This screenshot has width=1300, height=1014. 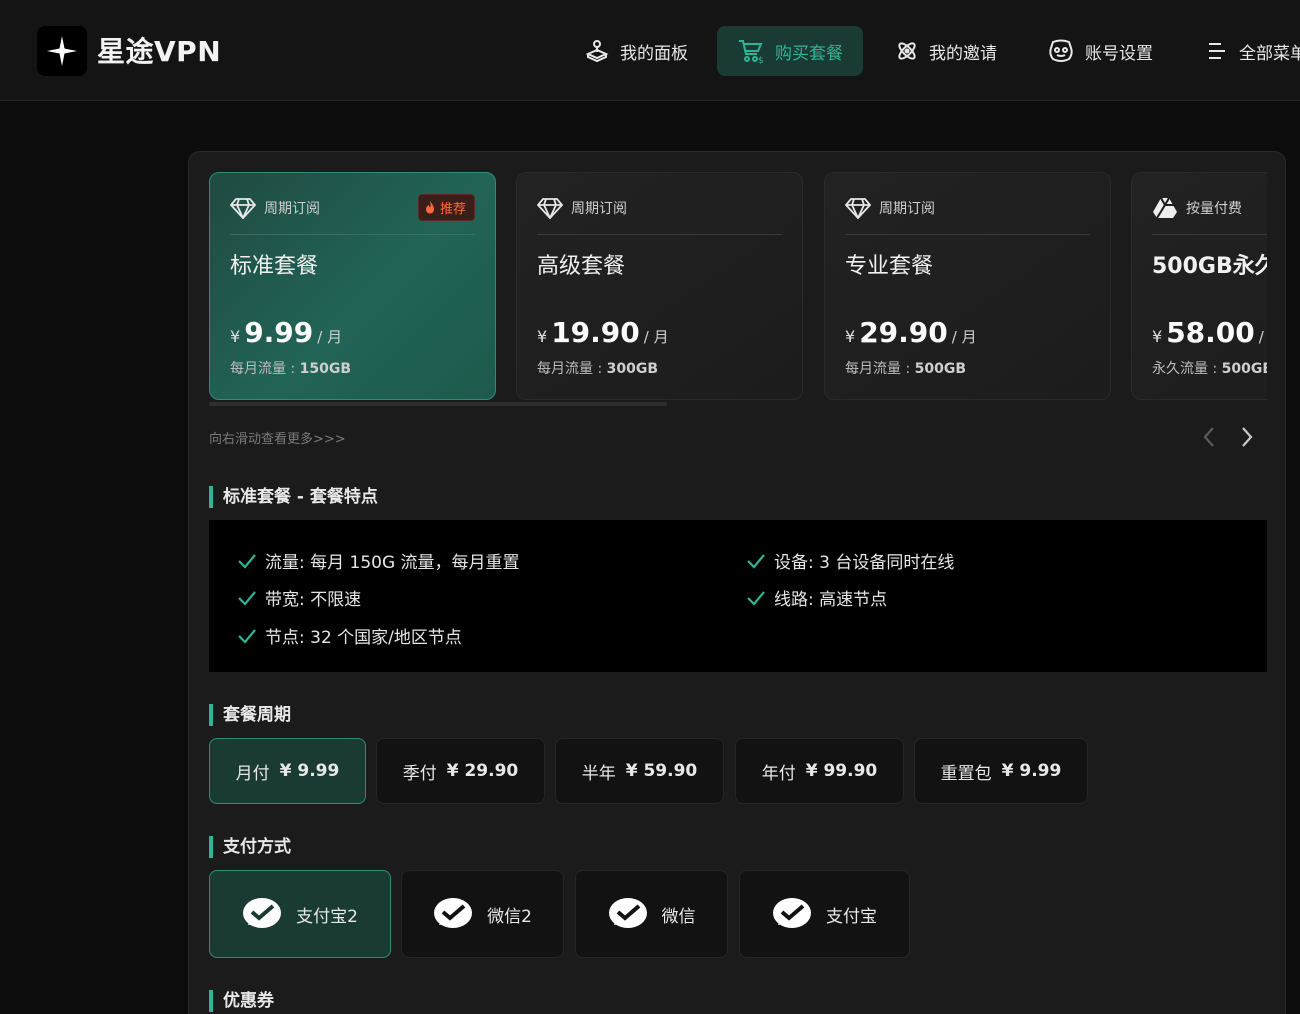 I want to click on feature-text: 流量: 每月 150G 流量，每月重置, so click(x=392, y=563).